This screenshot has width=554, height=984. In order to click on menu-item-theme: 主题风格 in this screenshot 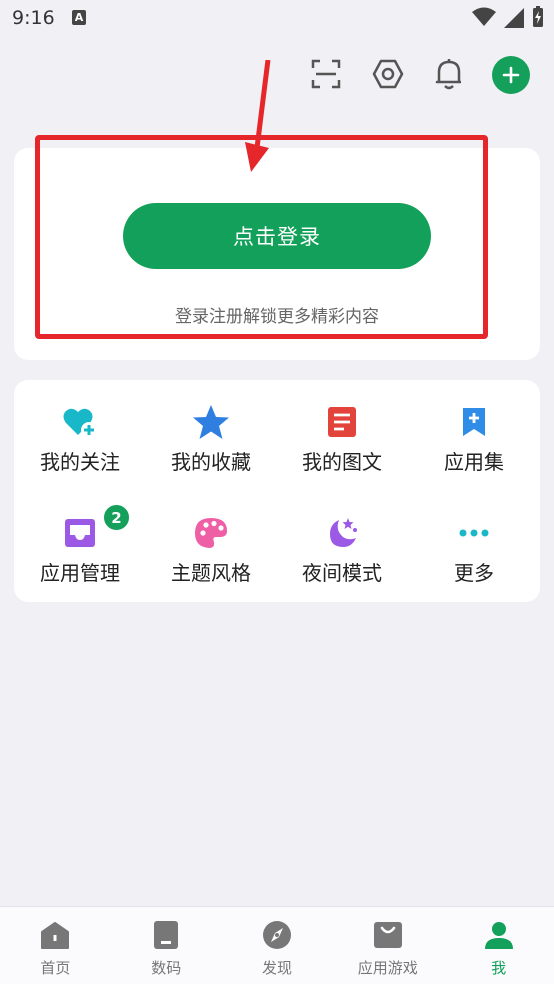, I will do `click(211, 538)`.